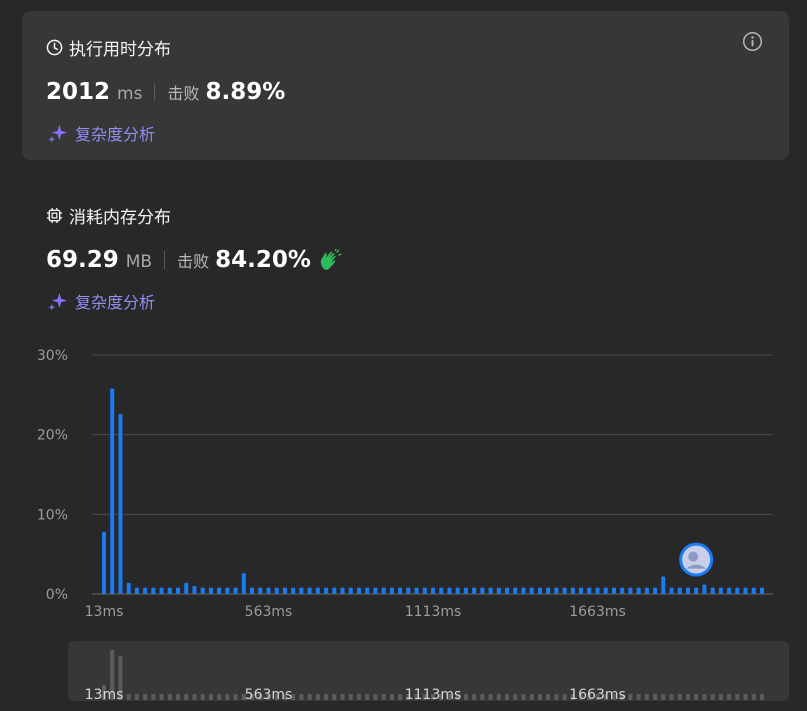 This screenshot has height=711, width=807. Describe the element at coordinates (752, 41) in the screenshot. I see `info-icon` at that location.